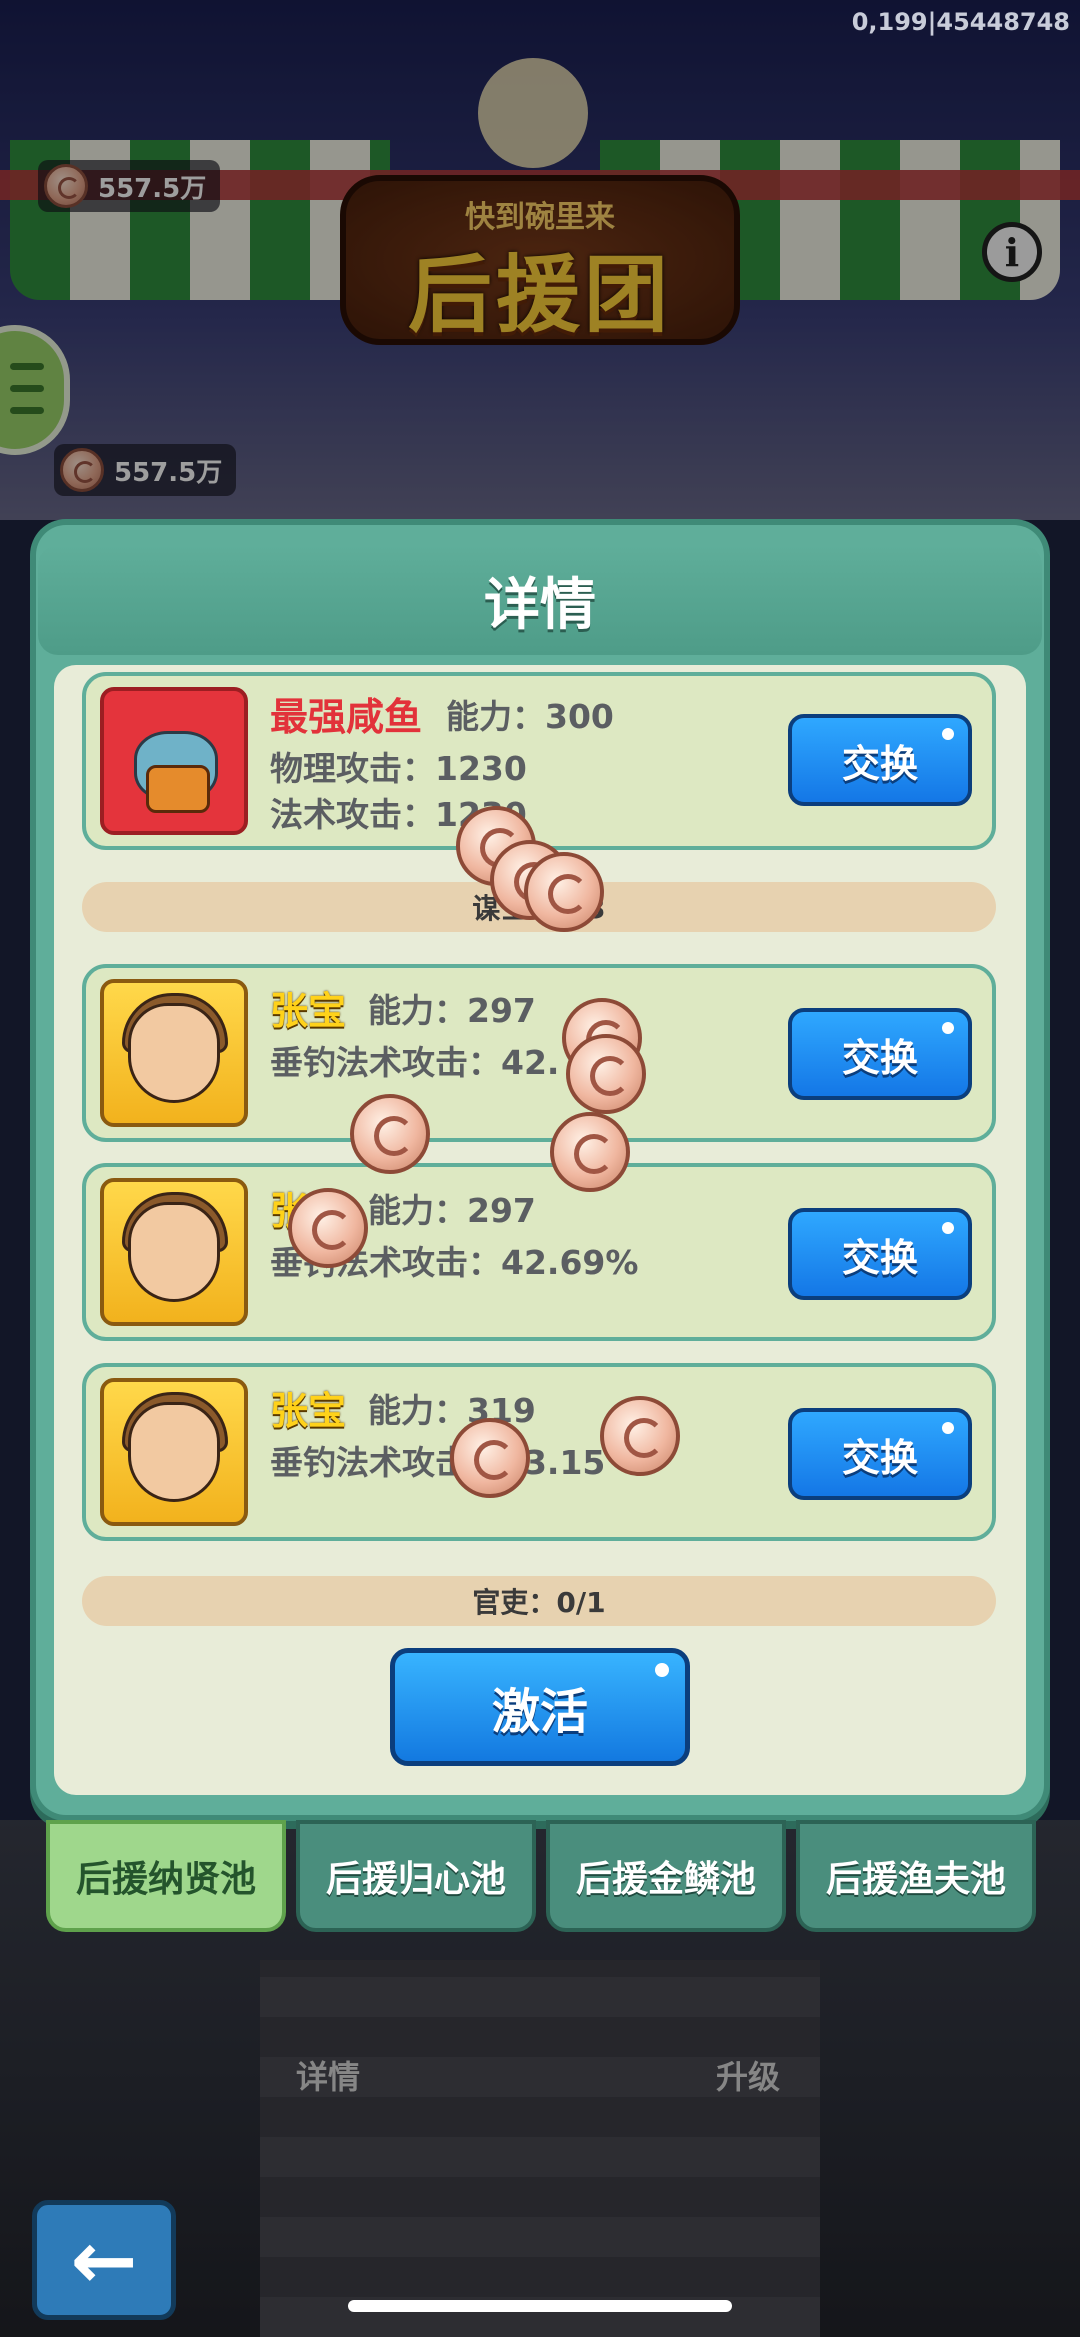 This screenshot has width=1080, height=2337. What do you see at coordinates (346, 717) in the screenshot?
I see `helper-name: 最强咸鱼` at bounding box center [346, 717].